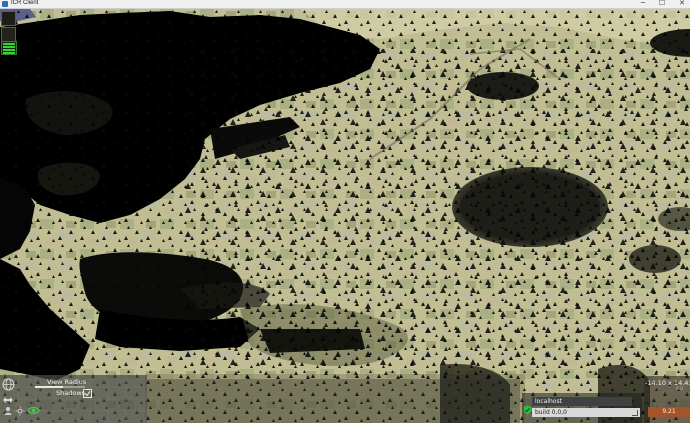 The width and height of the screenshot is (690, 423). I want to click on shadows-checkbox, so click(87, 393).